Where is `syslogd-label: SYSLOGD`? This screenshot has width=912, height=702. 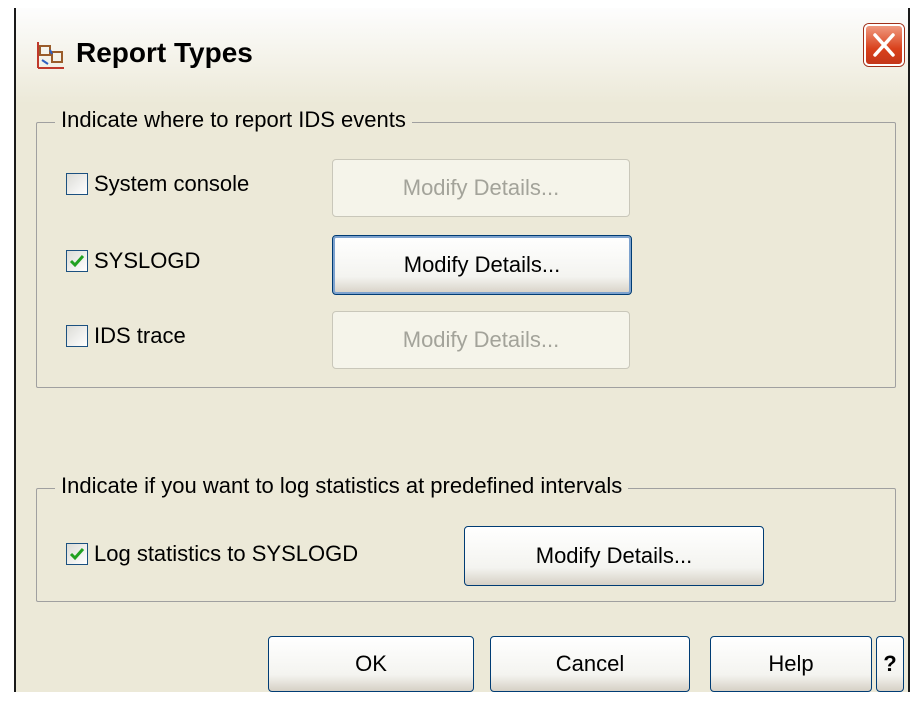 syslogd-label: SYSLOGD is located at coordinates (147, 260).